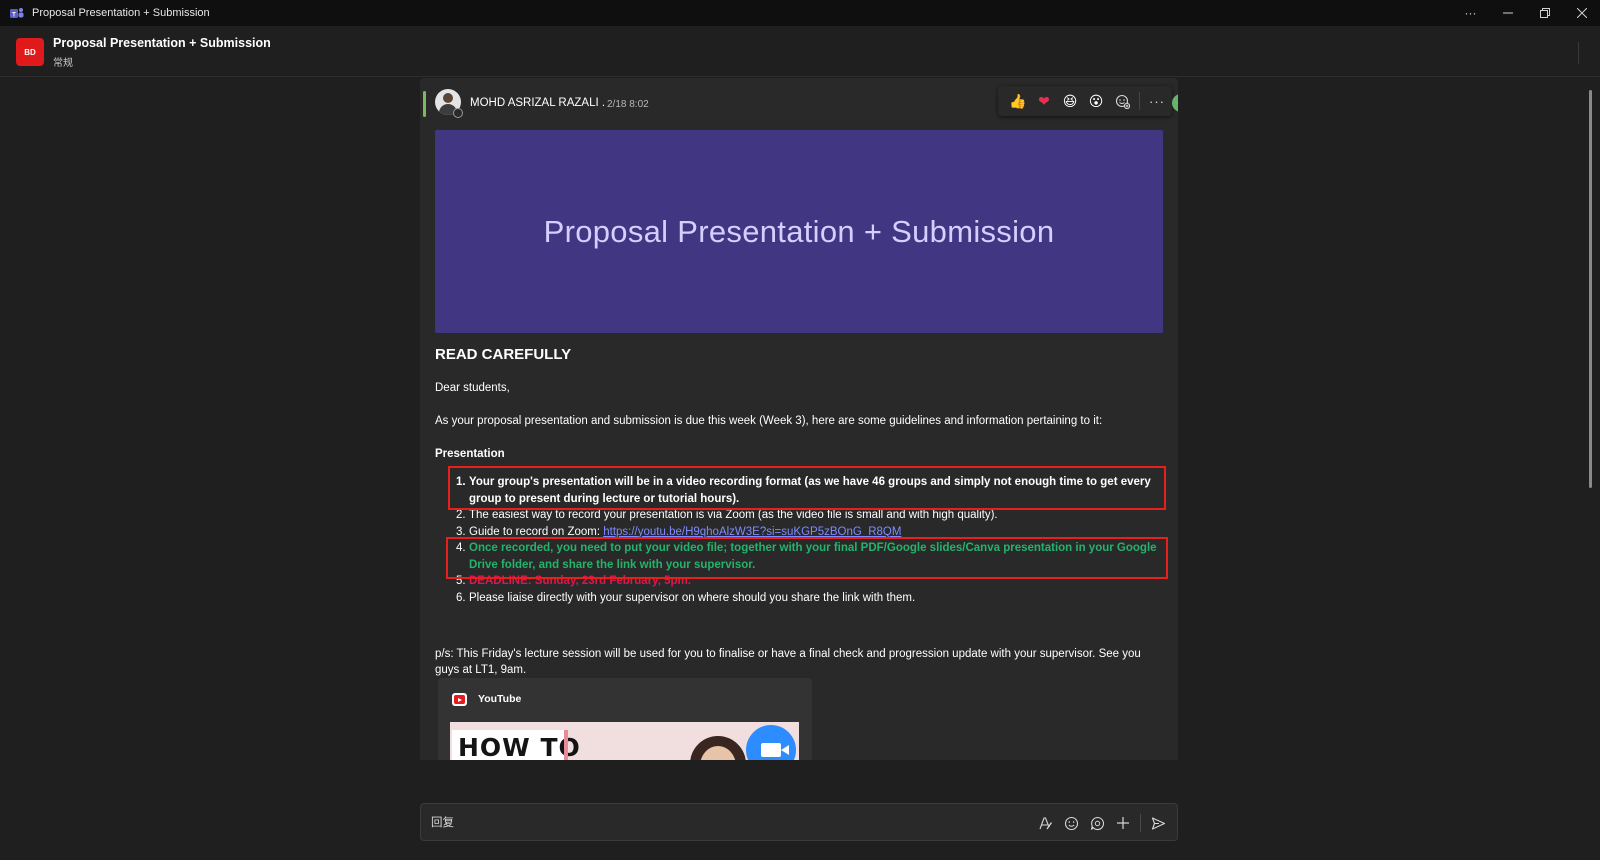 This screenshot has width=1600, height=860. What do you see at coordinates (424, 104) in the screenshot?
I see `post-accent-bar` at bounding box center [424, 104].